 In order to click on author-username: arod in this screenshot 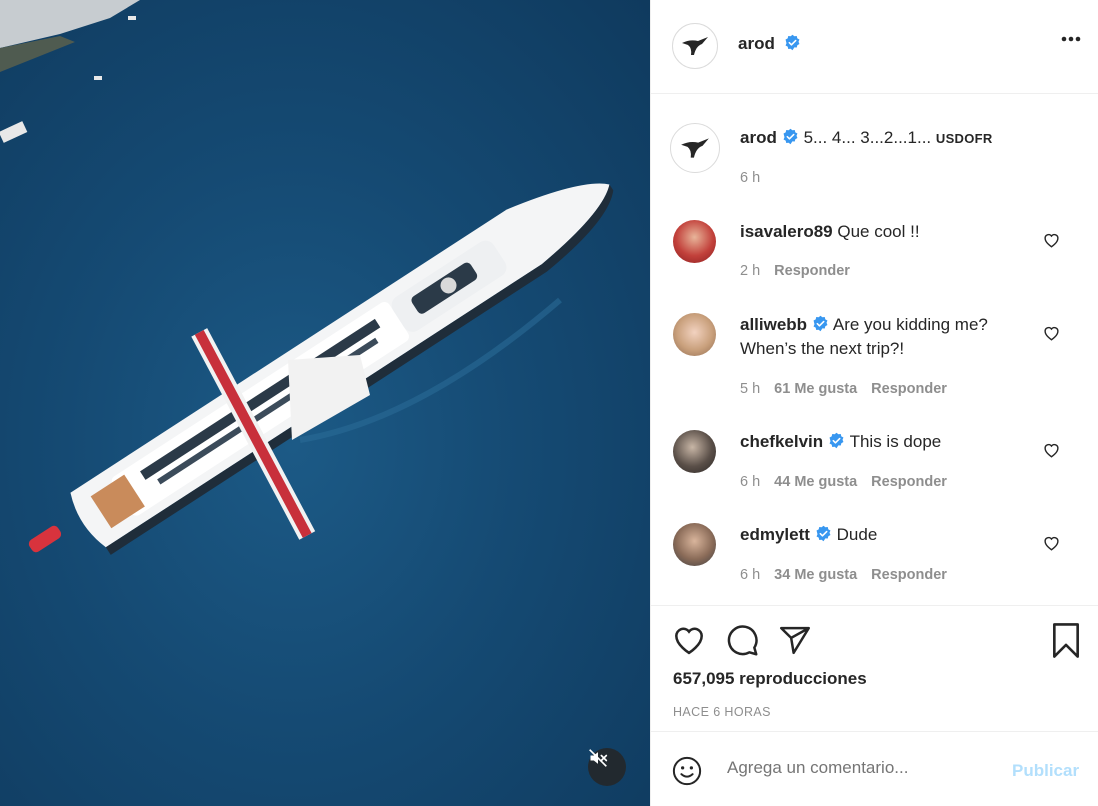, I will do `click(756, 43)`.